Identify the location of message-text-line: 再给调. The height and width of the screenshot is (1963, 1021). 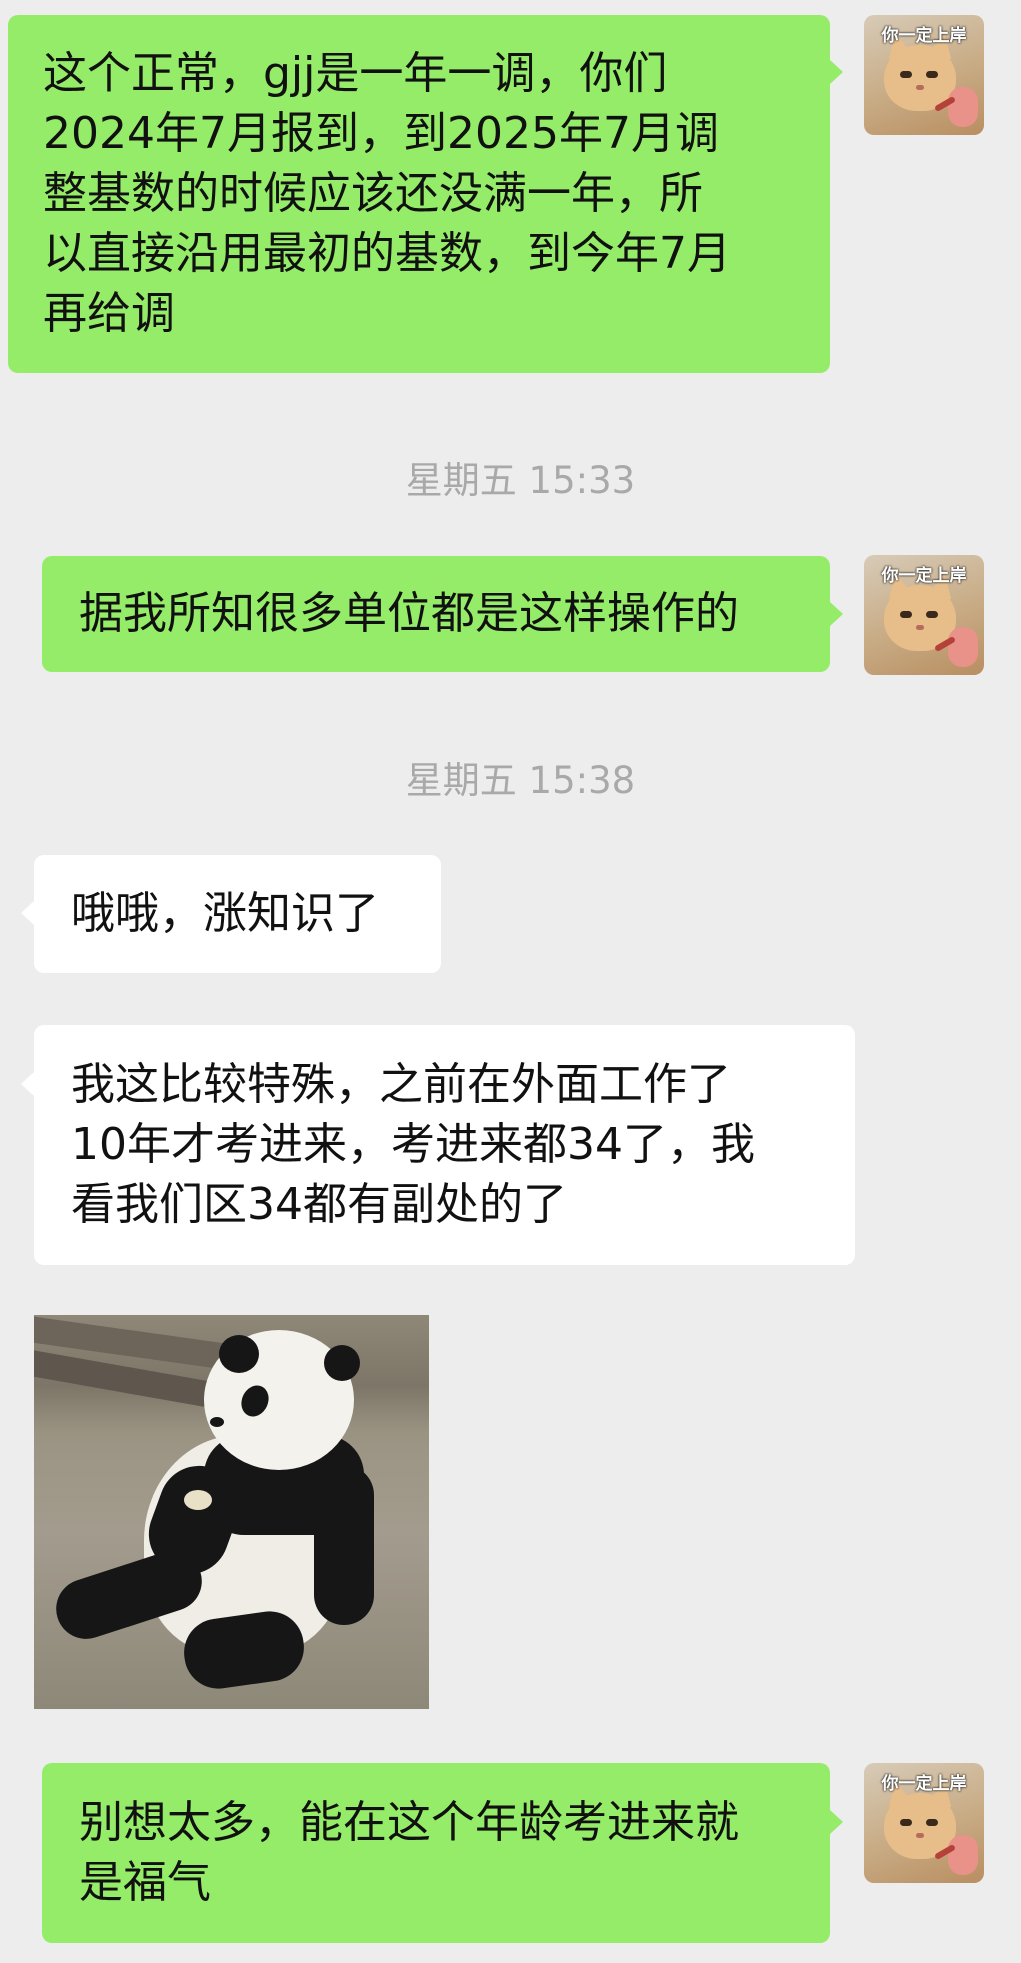
(109, 313).